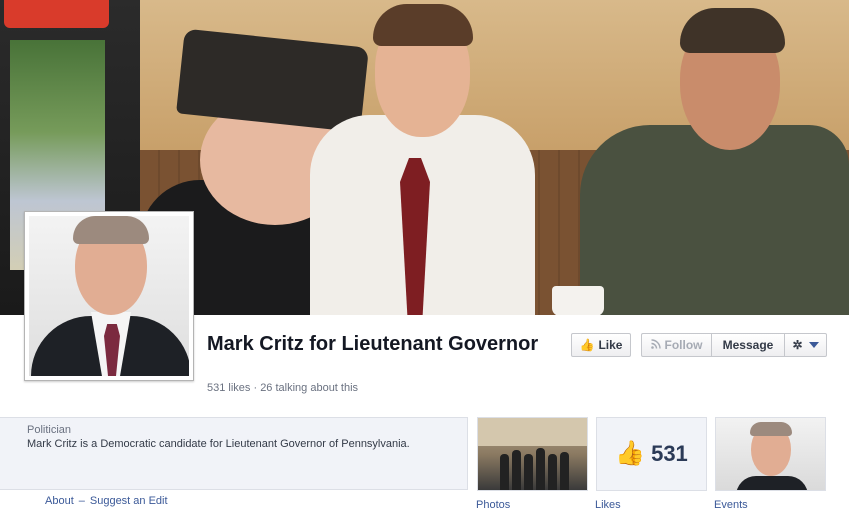 The width and height of the screenshot is (849, 524). I want to click on cover-candidate-hair, so click(423, 25).